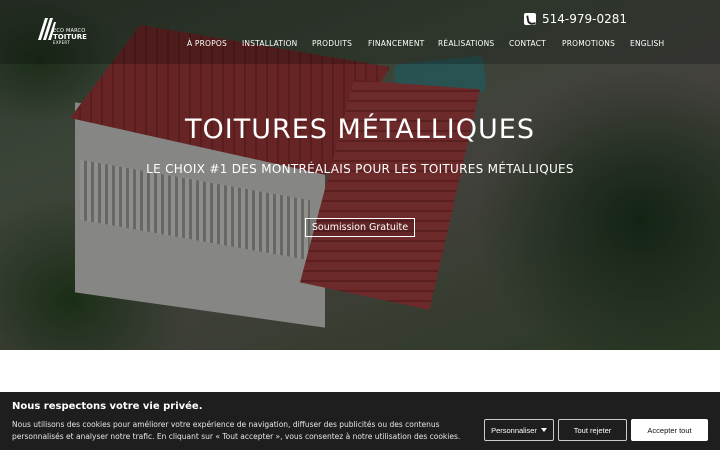 The height and width of the screenshot is (450, 720). What do you see at coordinates (396, 43) in the screenshot?
I see `nav-item-financement: FINANCEMENT` at bounding box center [396, 43].